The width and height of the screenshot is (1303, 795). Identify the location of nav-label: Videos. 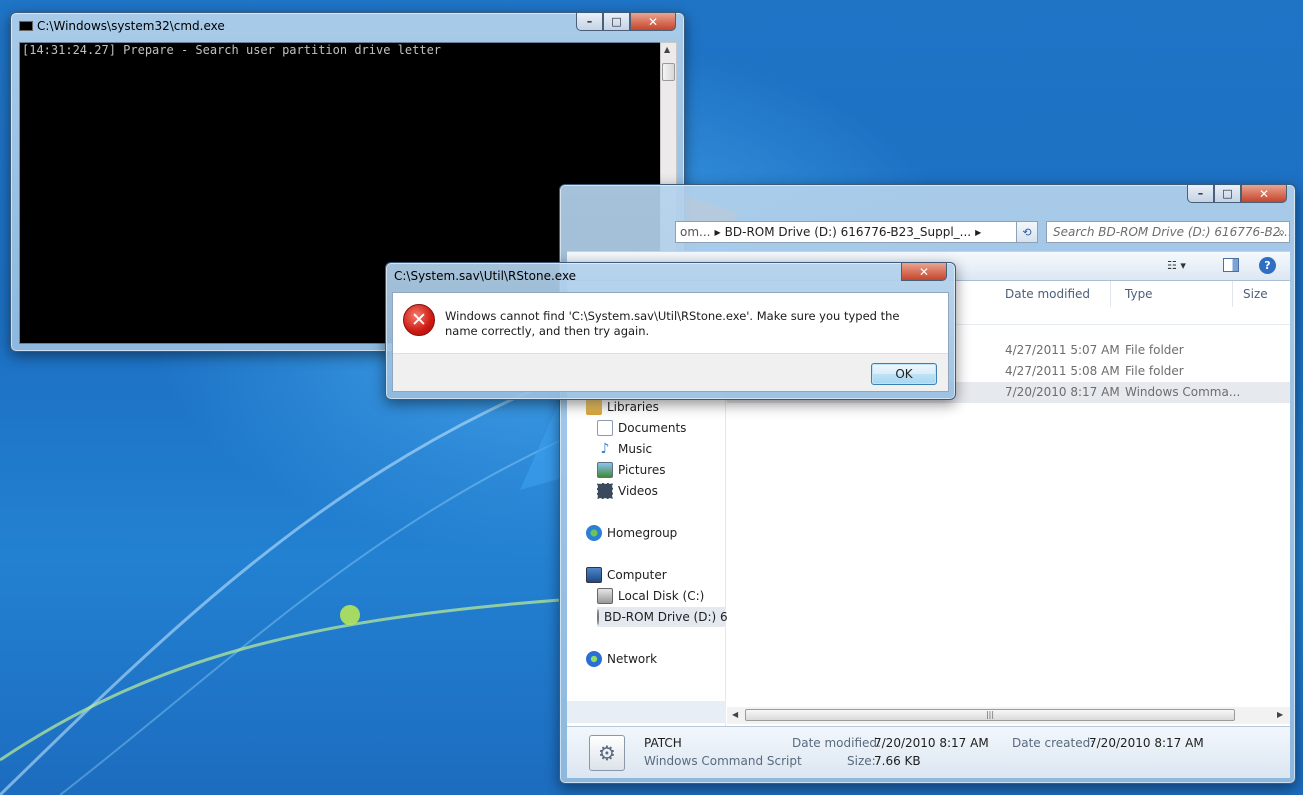
(638, 491).